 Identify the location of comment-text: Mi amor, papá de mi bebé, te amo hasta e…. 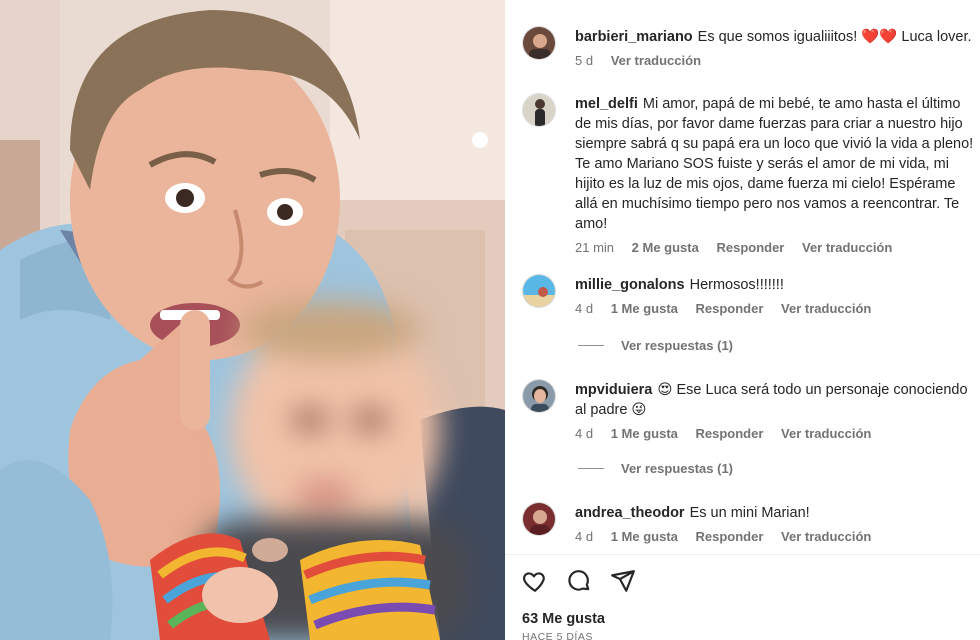
(774, 164).